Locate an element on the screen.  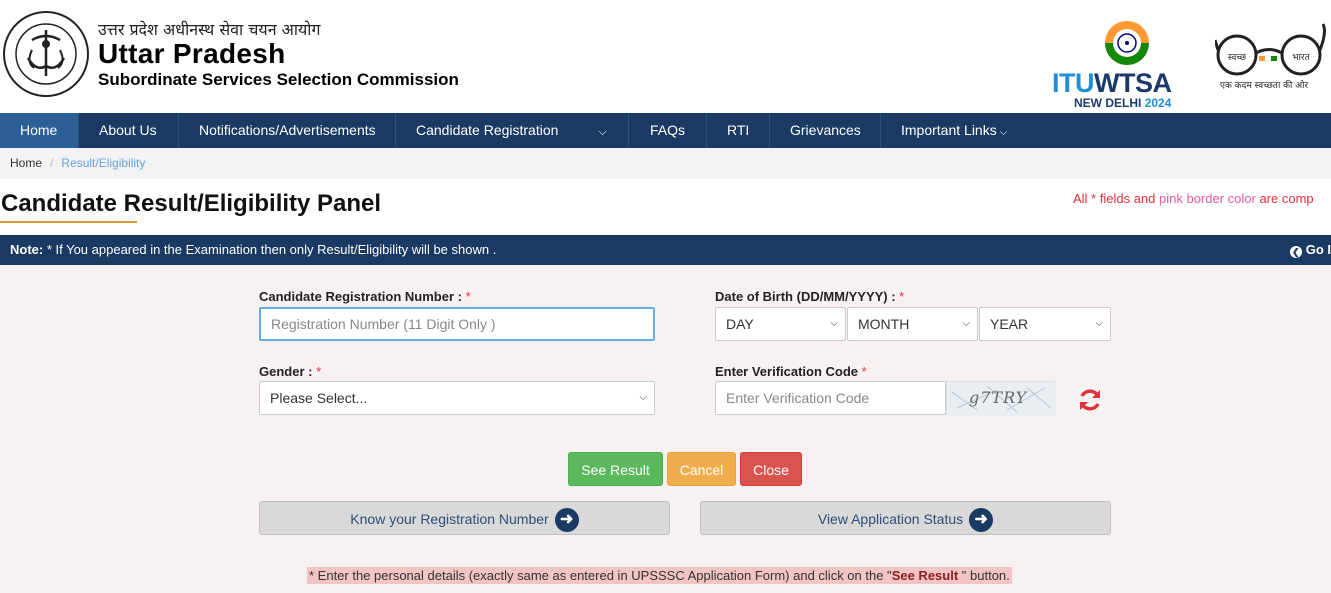
nav-important-links: Important Links ⌵ is located at coordinates (954, 130).